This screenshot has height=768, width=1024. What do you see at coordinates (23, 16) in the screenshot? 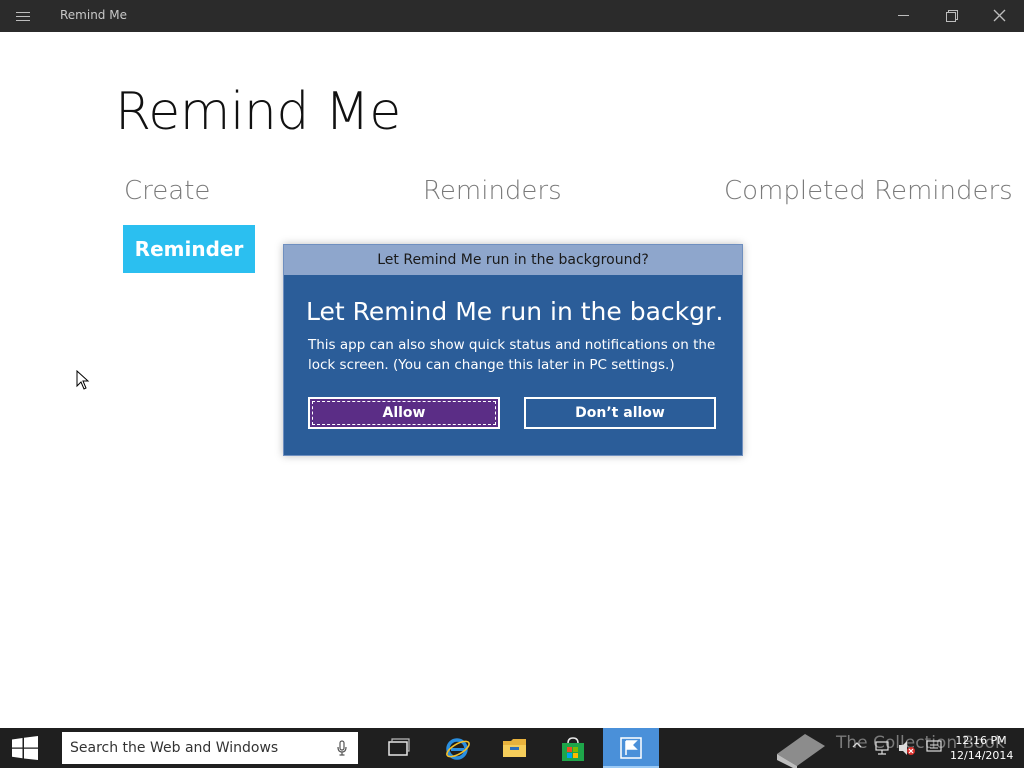
I see `hamburger-menu-icon` at bounding box center [23, 16].